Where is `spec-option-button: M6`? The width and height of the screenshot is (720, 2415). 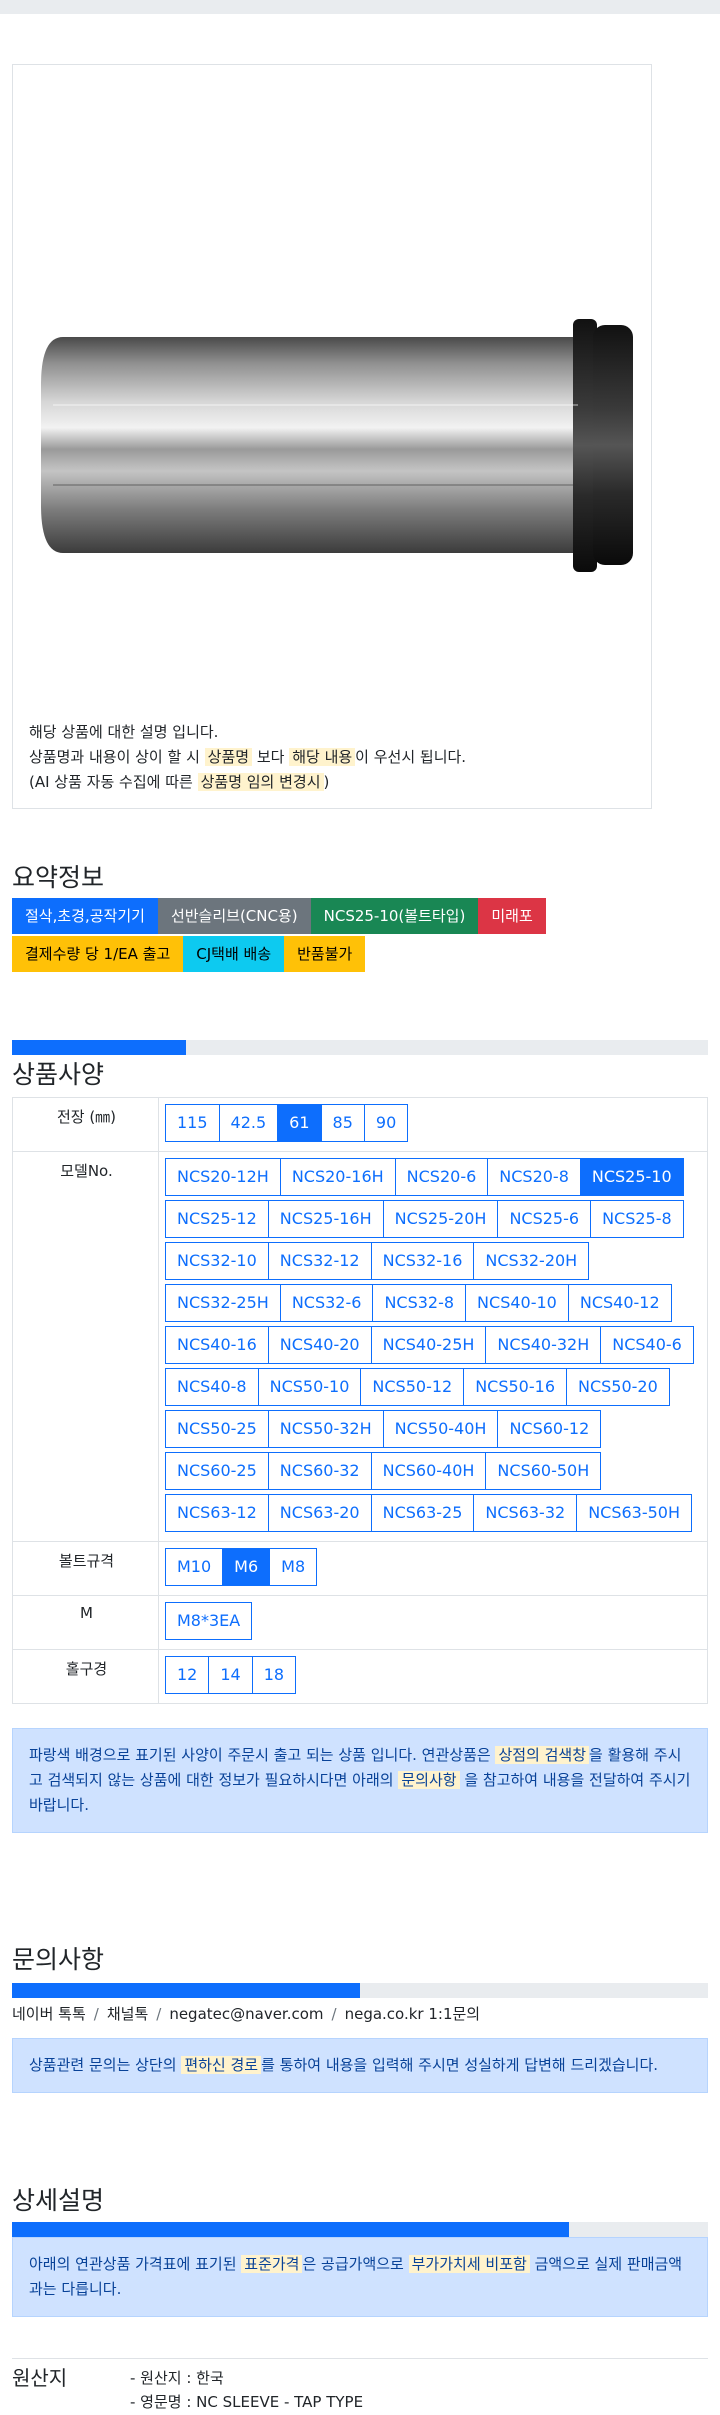 spec-option-button: M6 is located at coordinates (246, 1567).